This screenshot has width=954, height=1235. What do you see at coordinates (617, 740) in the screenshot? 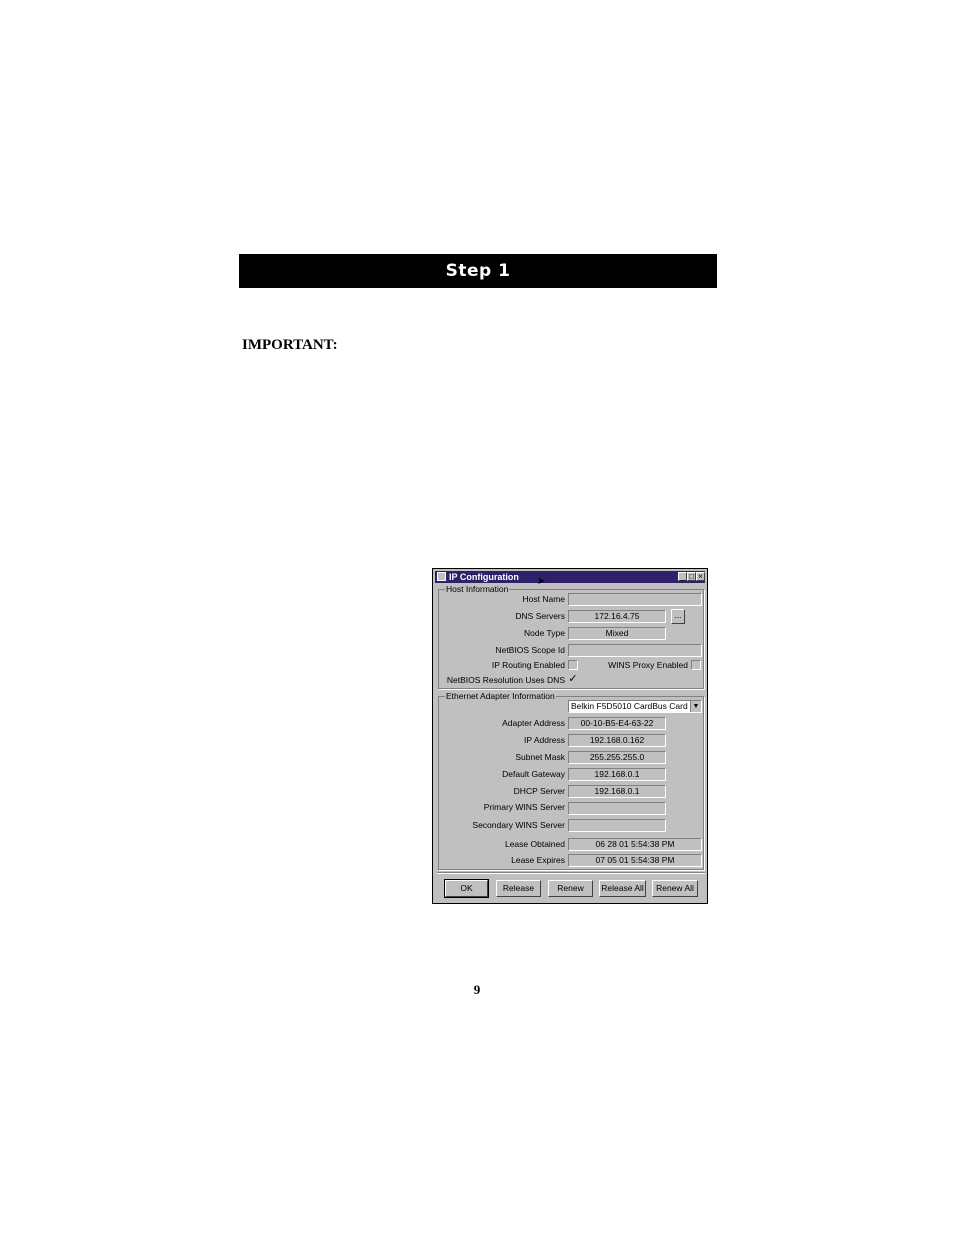
I see `ip-address-field: 192.168.0.162` at bounding box center [617, 740].